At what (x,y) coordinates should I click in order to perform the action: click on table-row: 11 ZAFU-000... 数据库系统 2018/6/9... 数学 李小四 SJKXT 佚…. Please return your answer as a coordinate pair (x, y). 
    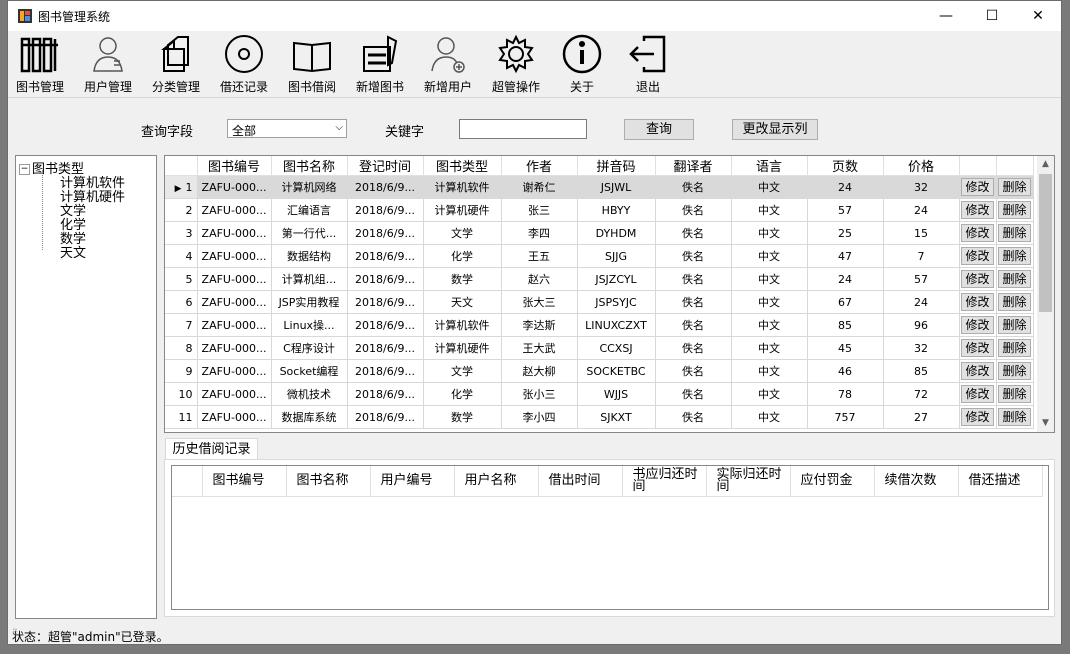
    Looking at the image, I should click on (599, 417).